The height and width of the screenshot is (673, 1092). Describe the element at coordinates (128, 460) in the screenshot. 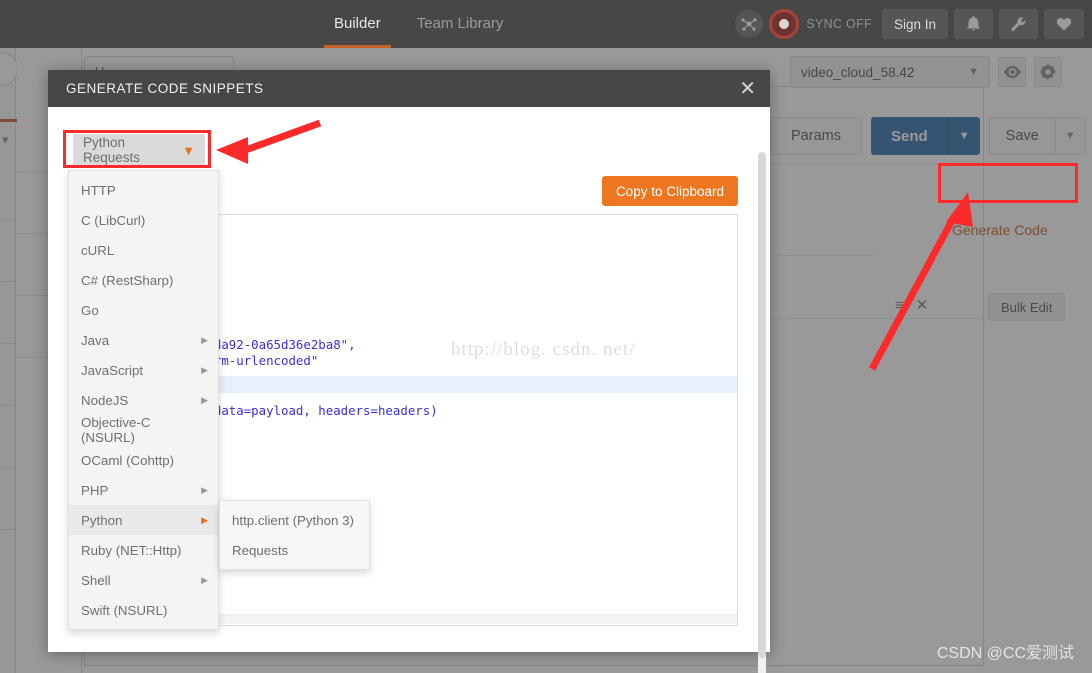

I see `dropdown-item-label: OCaml (Cohttp)` at that location.